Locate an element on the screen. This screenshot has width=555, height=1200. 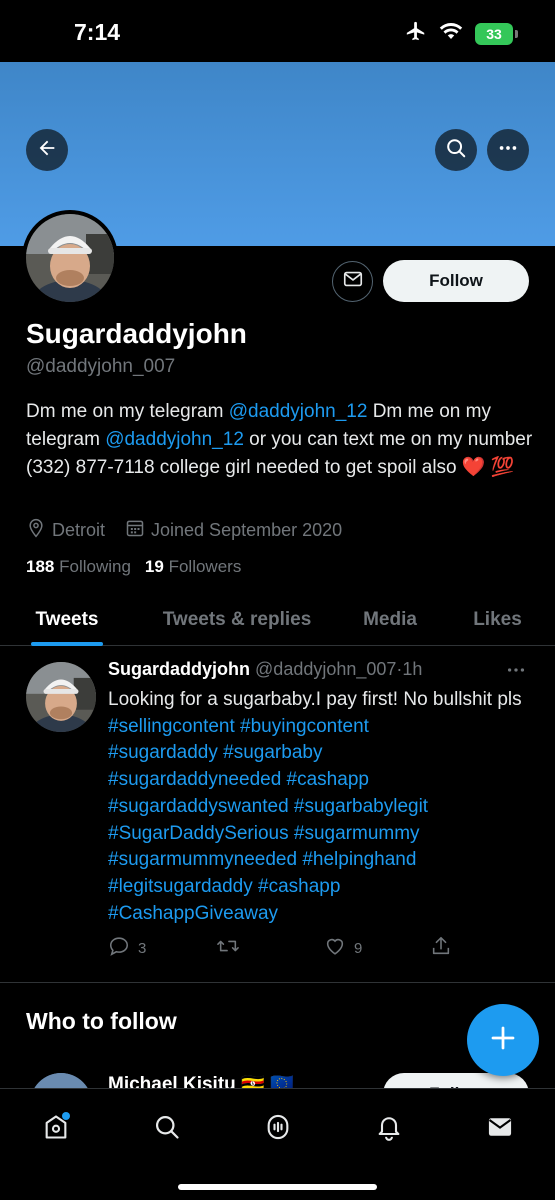
hashtag: #sugarmummyneeded is located at coordinates (202, 859).